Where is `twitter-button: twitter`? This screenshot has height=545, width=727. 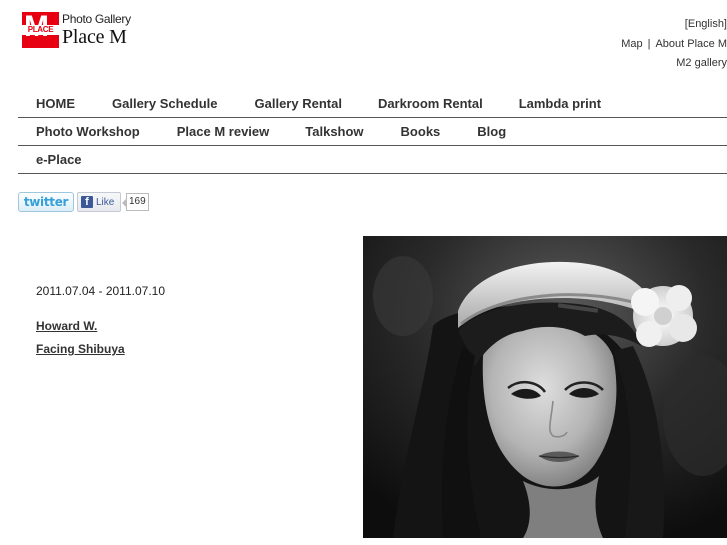 twitter-button: twitter is located at coordinates (46, 202).